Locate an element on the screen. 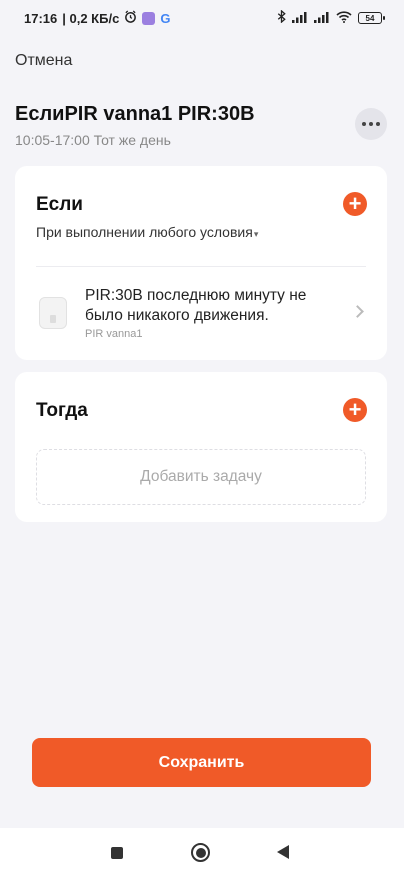  home-icon is located at coordinates (200, 852).